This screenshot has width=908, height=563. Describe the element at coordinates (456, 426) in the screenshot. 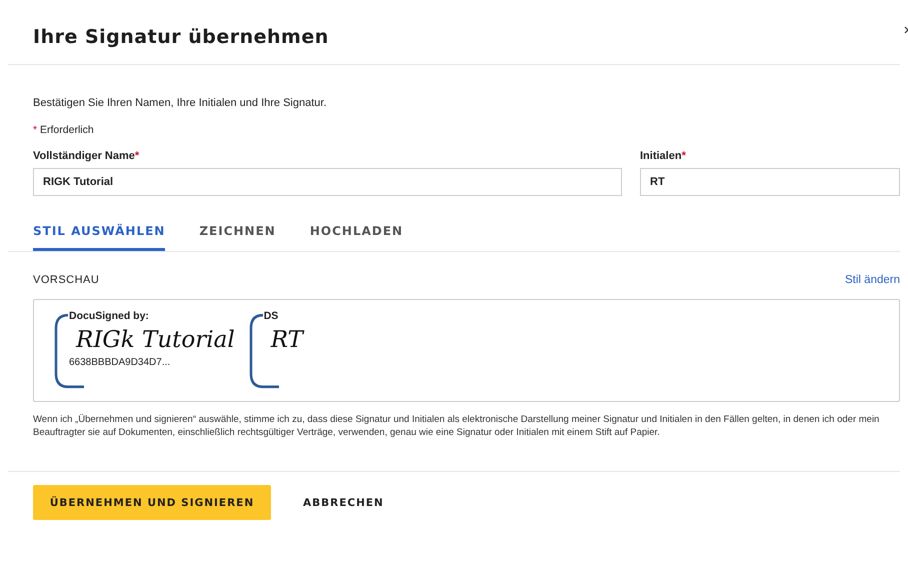

I see `disclaimer-text: Wenn ich „Übernehmen und signieren“ auswähle, stimme ich zu, dass diese Signatur und Initialen als elektronische Darstellung meiner Signatur und Initialen in den Fällen gelten, in denen ich oder mein Beauftragter sie auf Dokumenten, einschließlich rechtsgültiger Verträge, verwenden, genau wie eine Signatur oder Initialen mit einem Stift auf Papier.` at that location.